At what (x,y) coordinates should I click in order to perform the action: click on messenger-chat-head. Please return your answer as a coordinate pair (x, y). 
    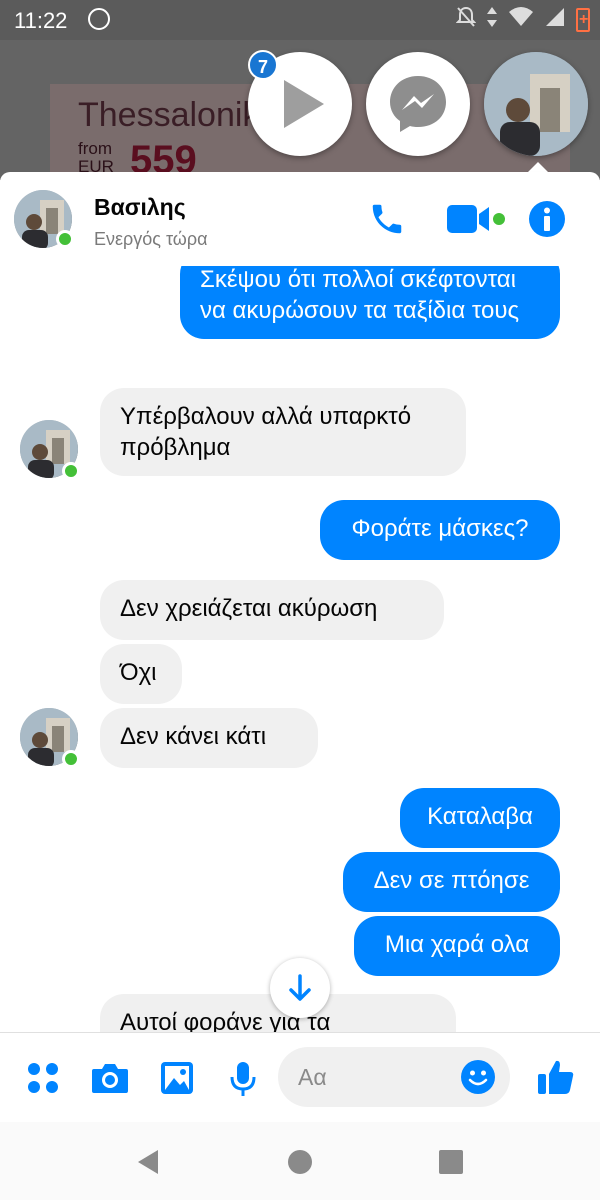
    Looking at the image, I should click on (418, 104).